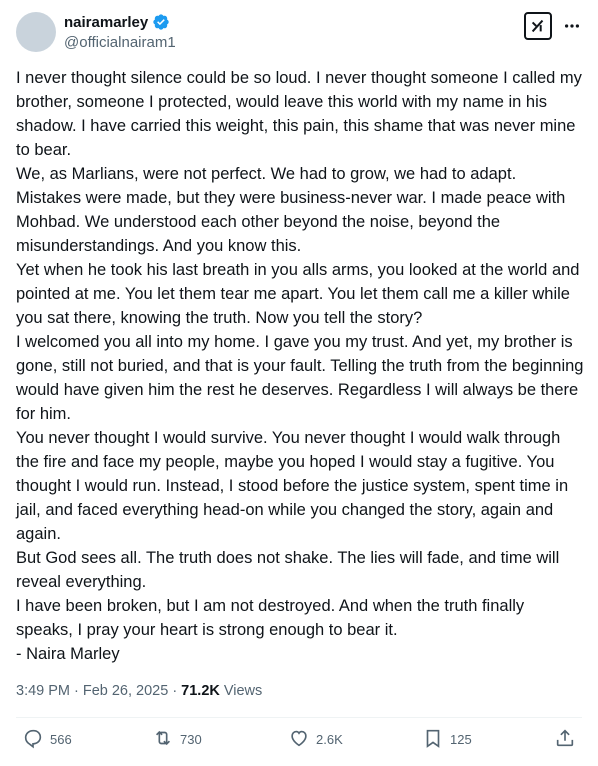 The image size is (598, 766). I want to click on post-header: nairamarley @officialnairam1, so click(299, 34).